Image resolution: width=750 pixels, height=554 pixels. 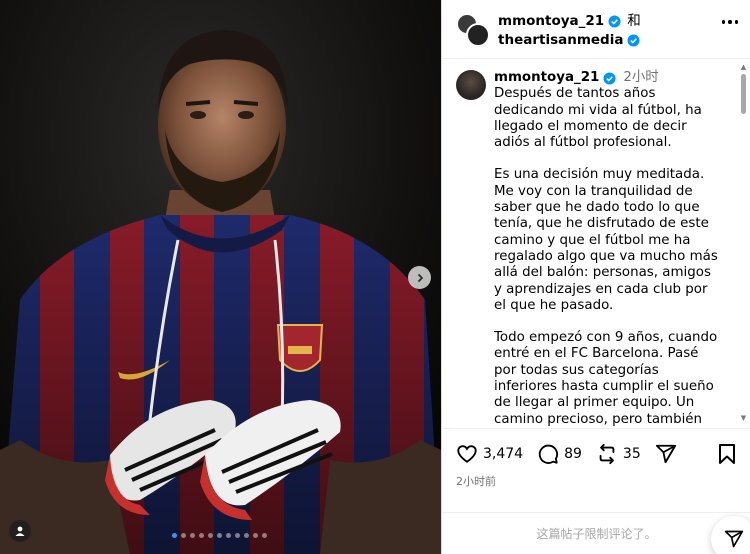 I want to click on user-tag-icon, so click(x=20, y=531).